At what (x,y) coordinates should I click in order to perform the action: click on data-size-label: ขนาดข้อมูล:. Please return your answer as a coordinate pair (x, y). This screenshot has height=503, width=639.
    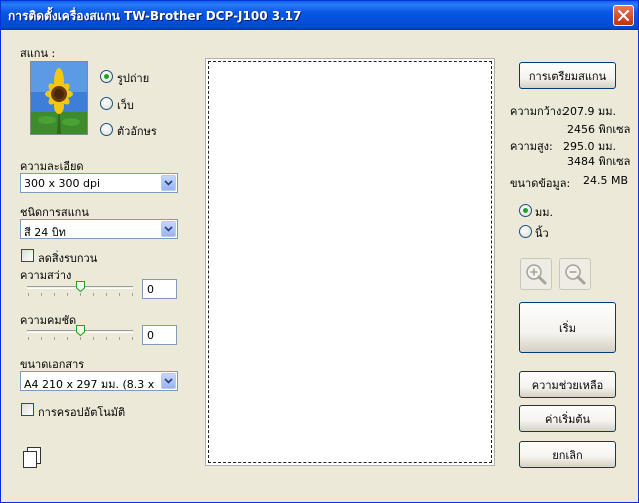
    Looking at the image, I should click on (540, 183).